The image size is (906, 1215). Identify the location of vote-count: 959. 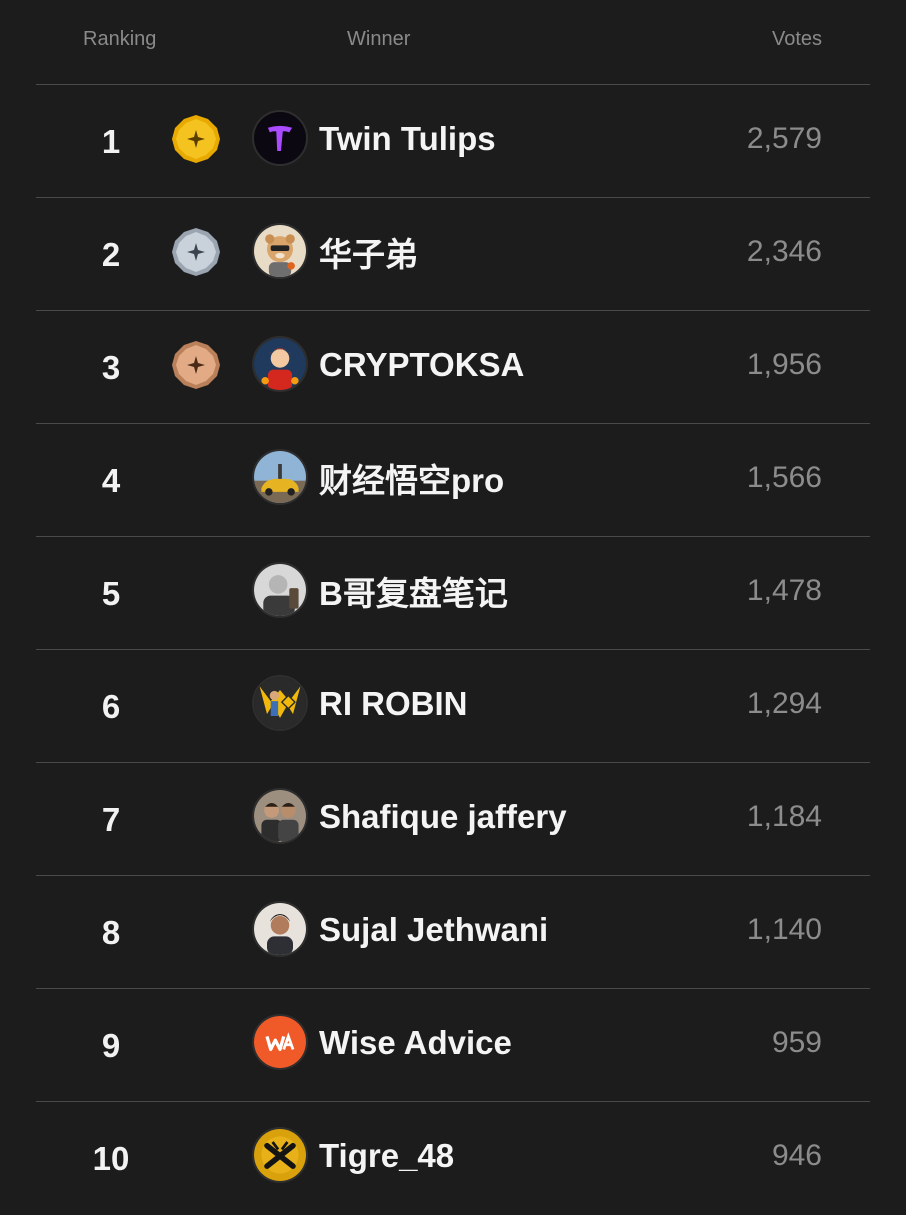
(796, 1042).